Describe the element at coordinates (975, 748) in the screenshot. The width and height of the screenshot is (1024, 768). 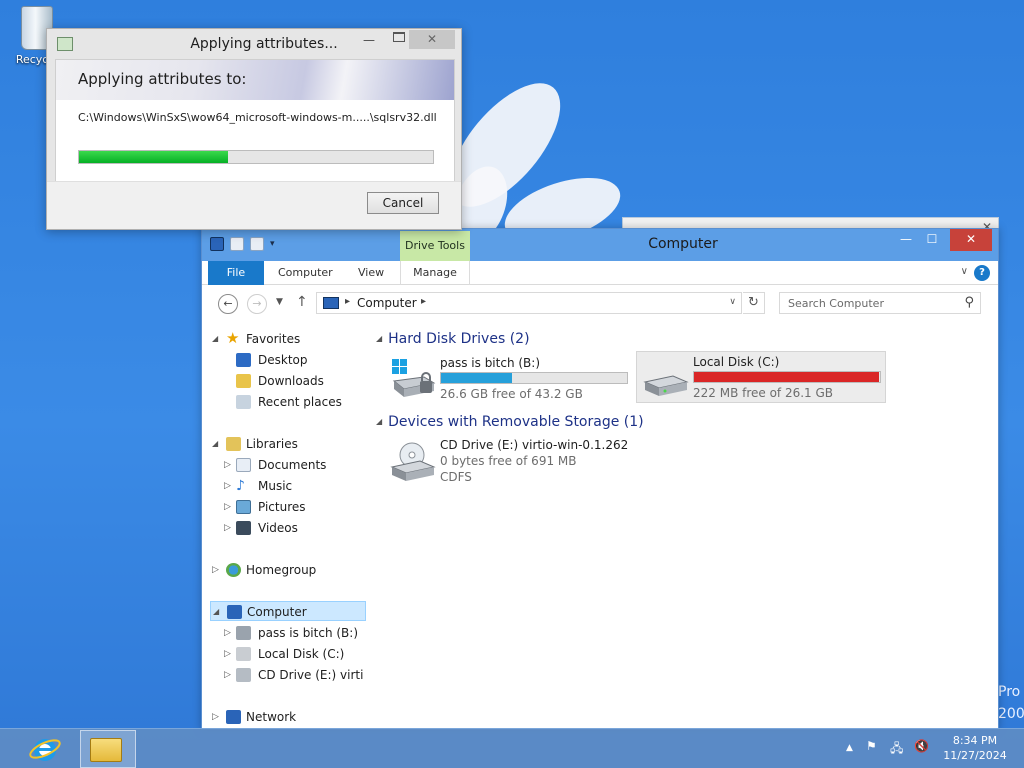
I see `system-clock: 8:34 PM 11/27/2024` at that location.